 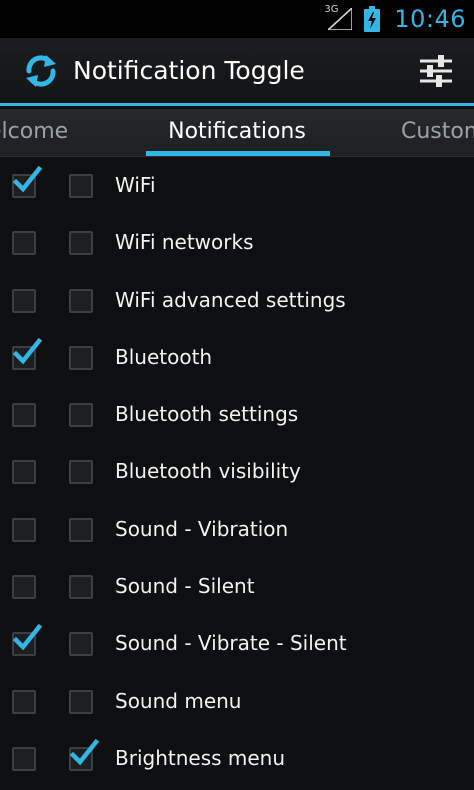 What do you see at coordinates (230, 299) in the screenshot?
I see `list-item-label: WiFi advanced settings` at bounding box center [230, 299].